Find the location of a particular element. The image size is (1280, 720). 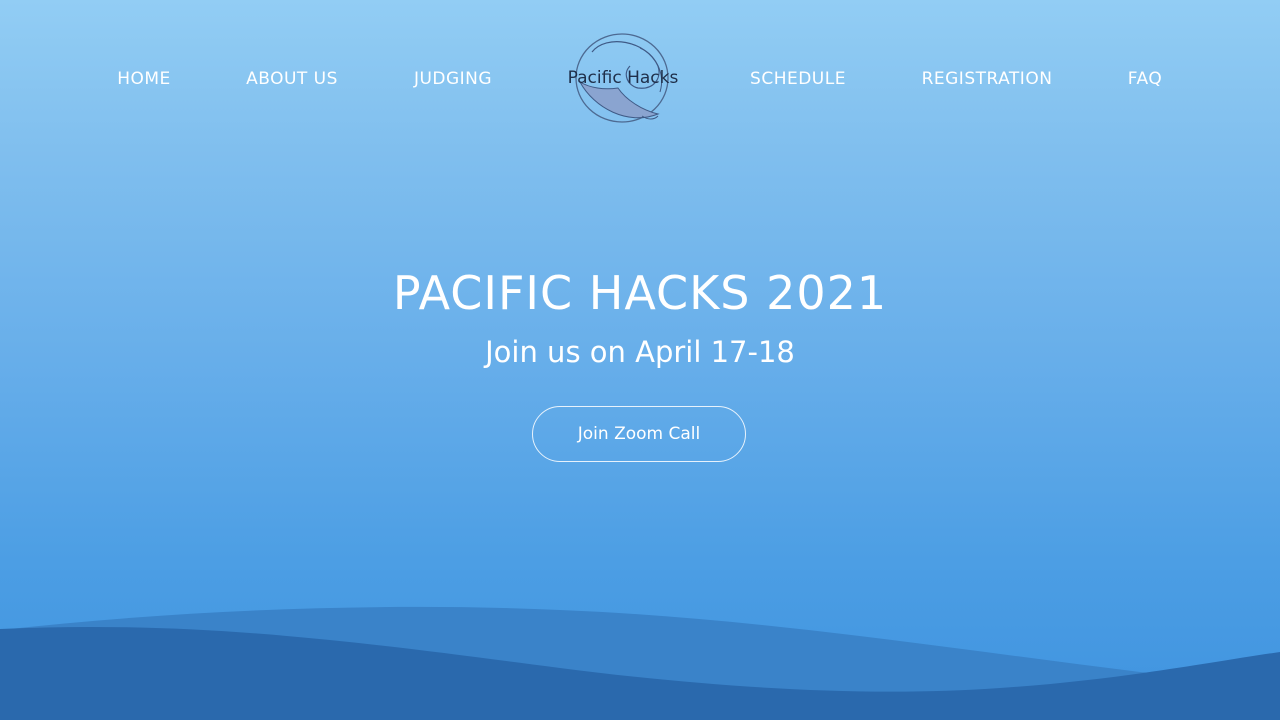

logo-text: Pacific Hacks is located at coordinates (623, 78).